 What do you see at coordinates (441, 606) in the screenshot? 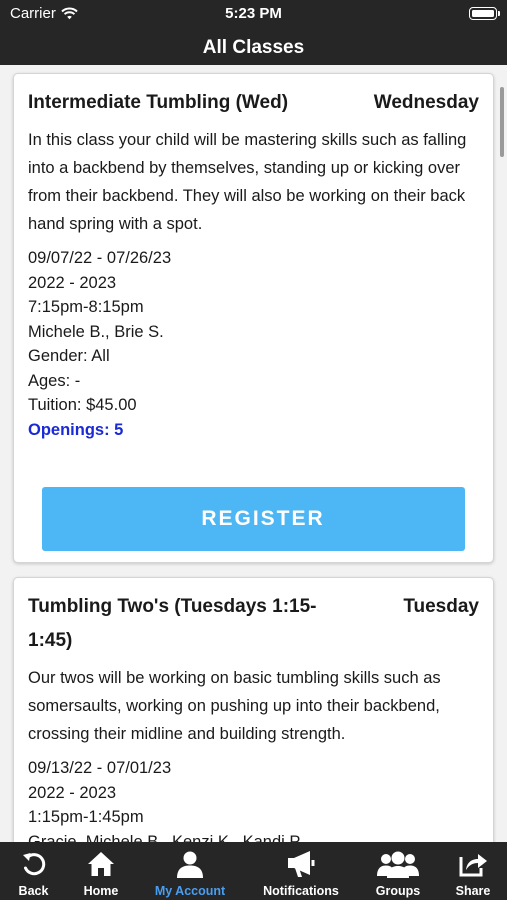
I see `class-day: Tuesday` at bounding box center [441, 606].